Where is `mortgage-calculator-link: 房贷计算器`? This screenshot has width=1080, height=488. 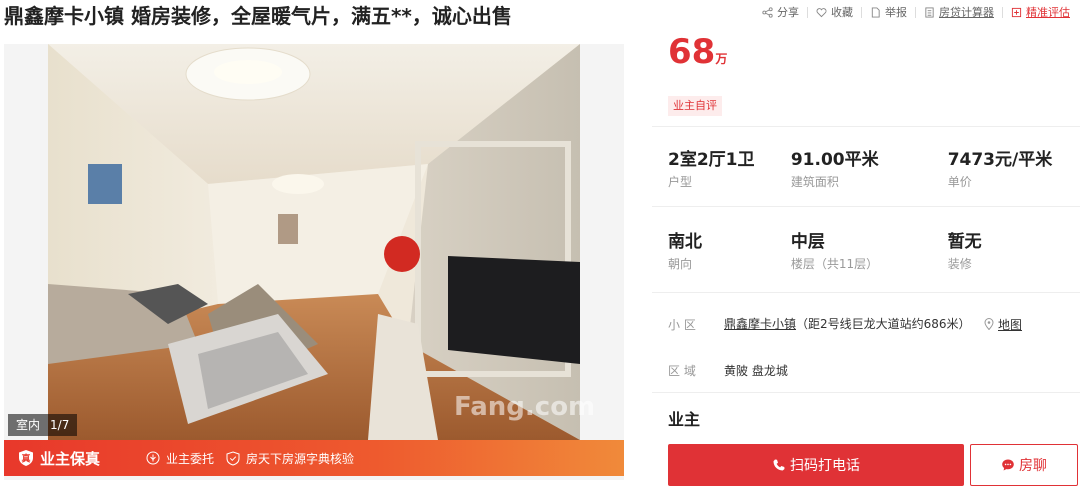 mortgage-calculator-link: 房贷计算器 is located at coordinates (959, 12).